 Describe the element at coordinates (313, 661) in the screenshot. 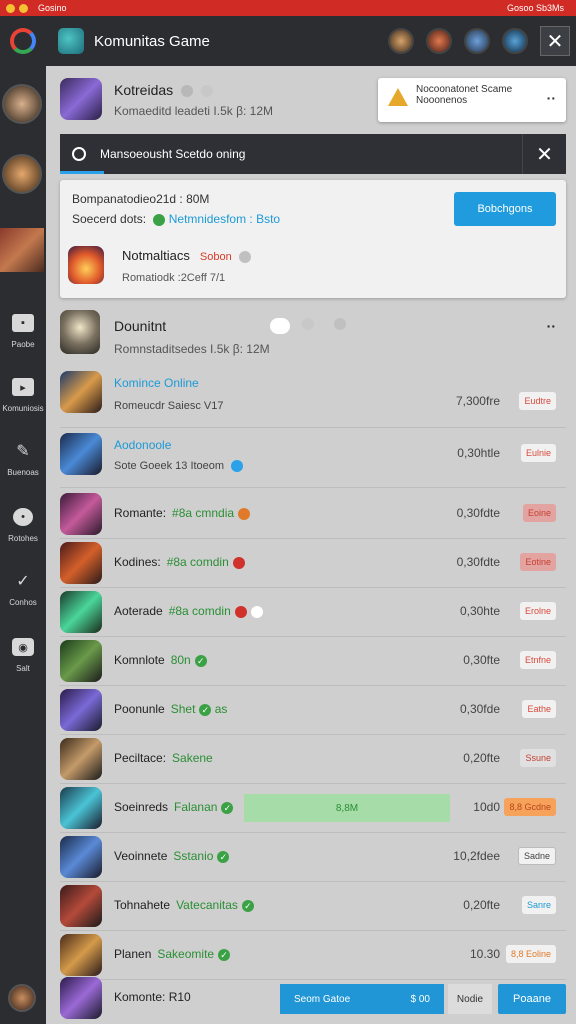

I see `list-item: Komnlote 80n ✓ 0,30fte Etnfne` at that location.